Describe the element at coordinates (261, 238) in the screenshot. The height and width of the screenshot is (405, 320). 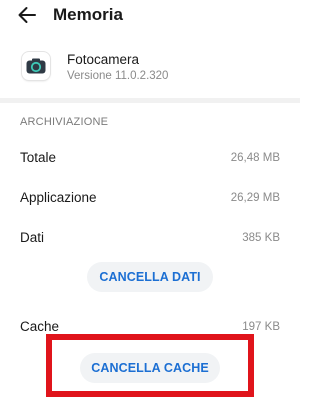
I see `row-value: 385 KB` at that location.